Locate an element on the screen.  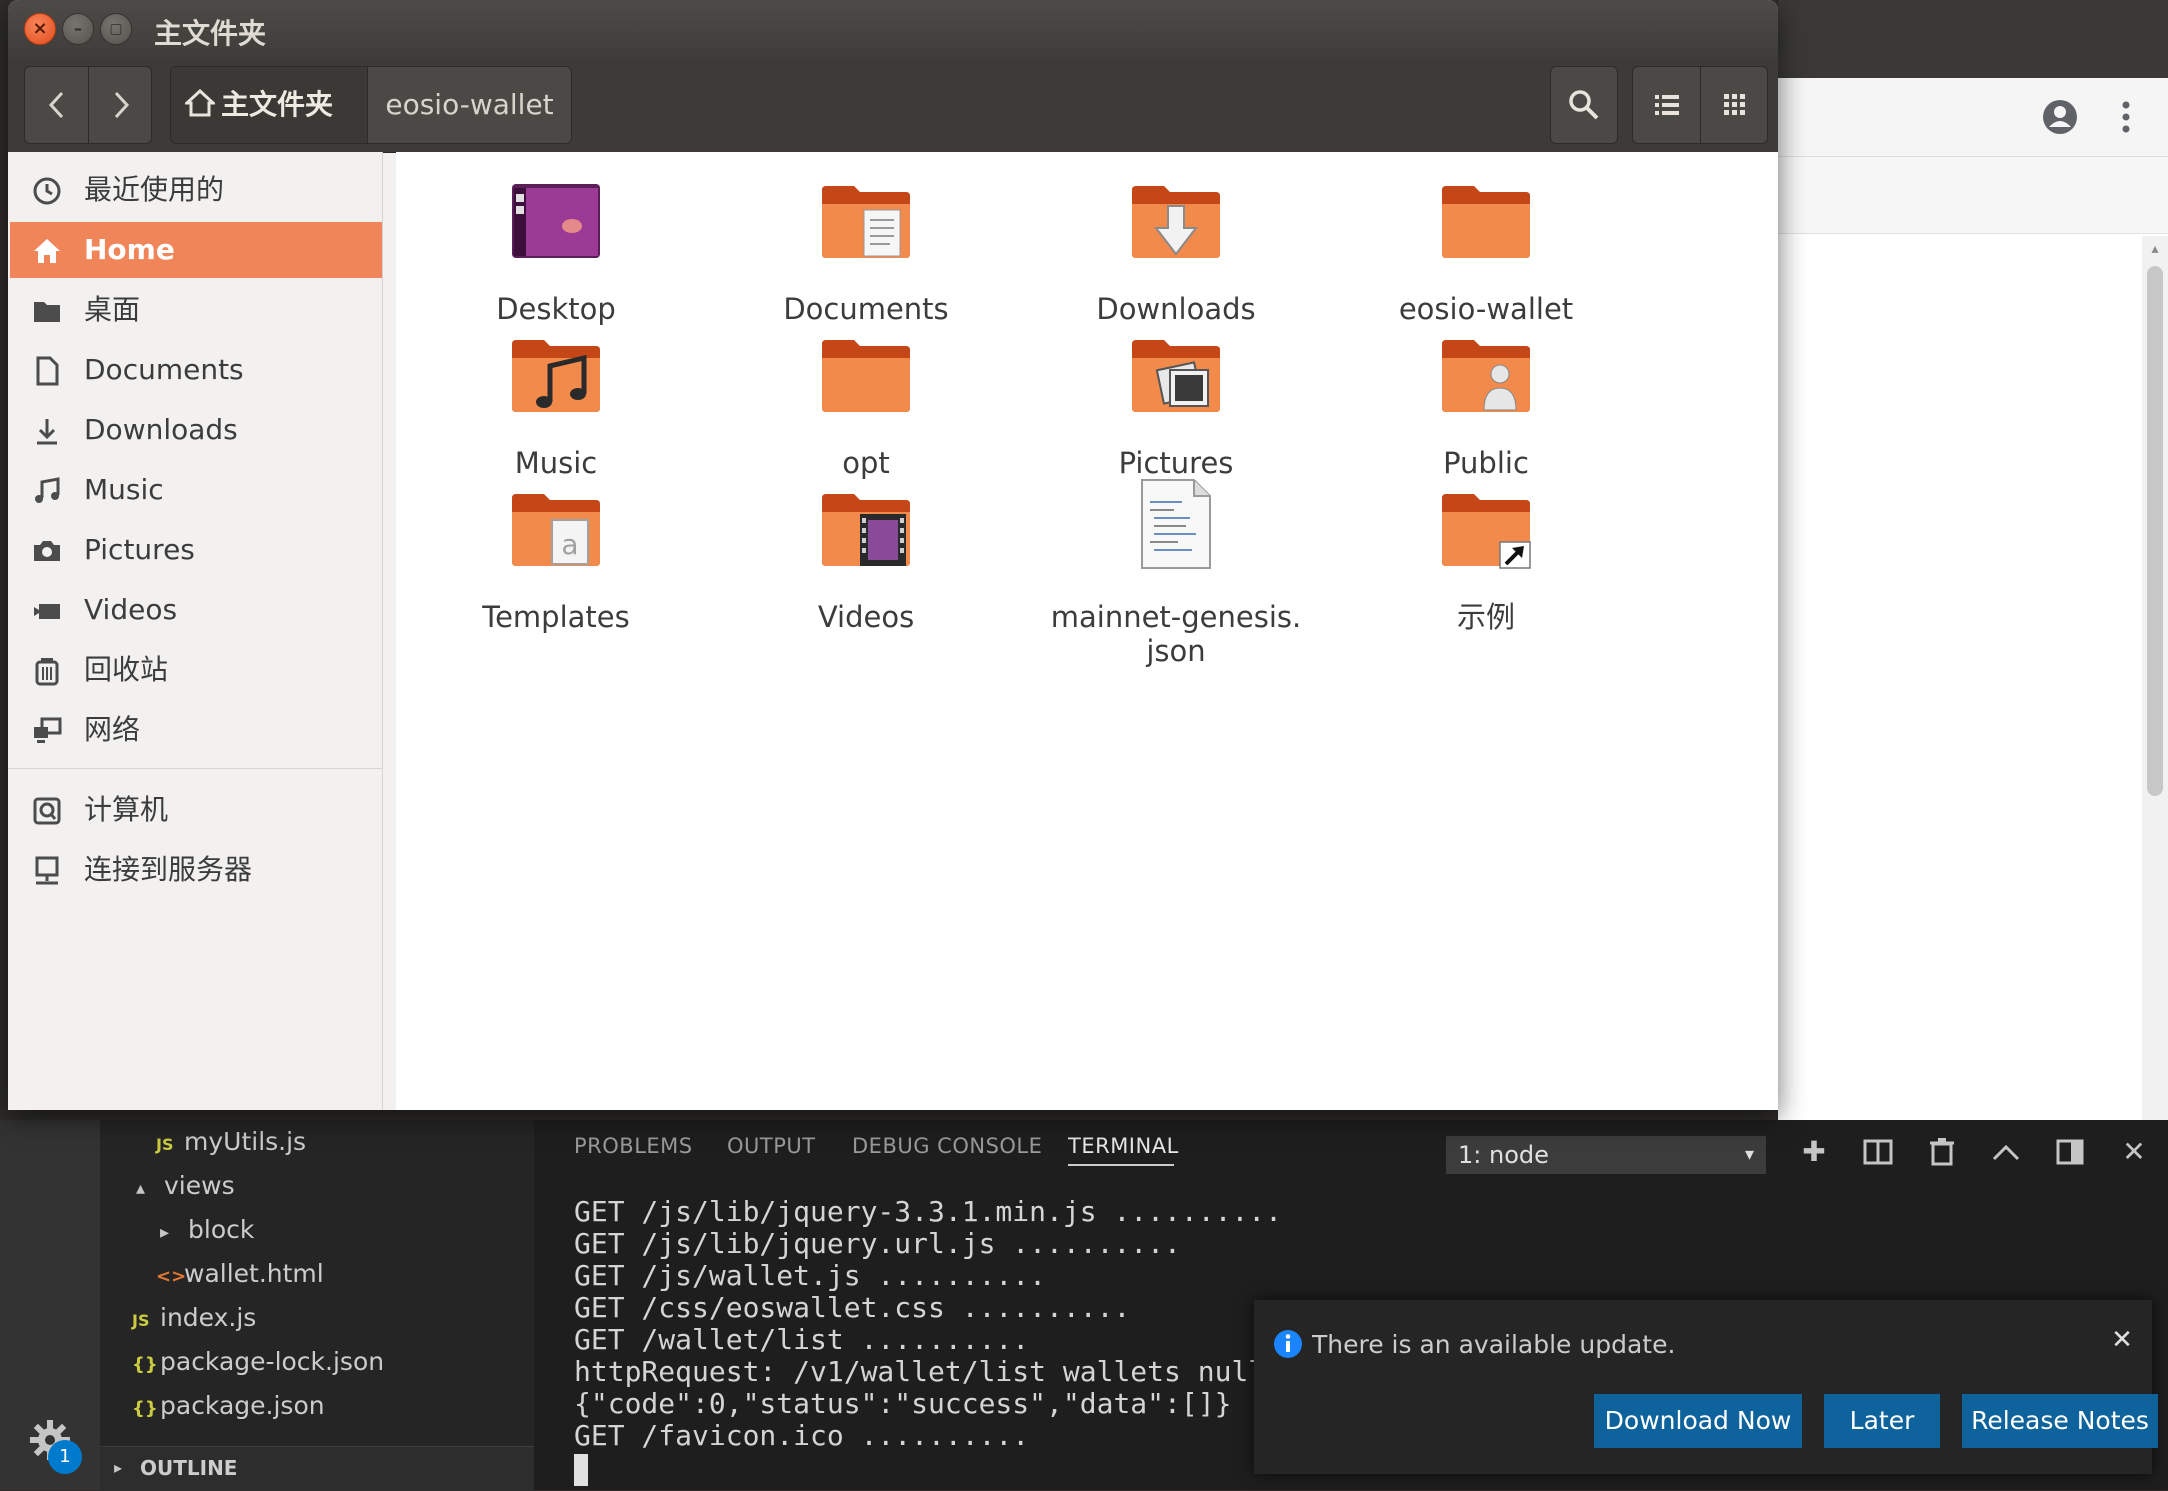
download-icon is located at coordinates (47, 432).